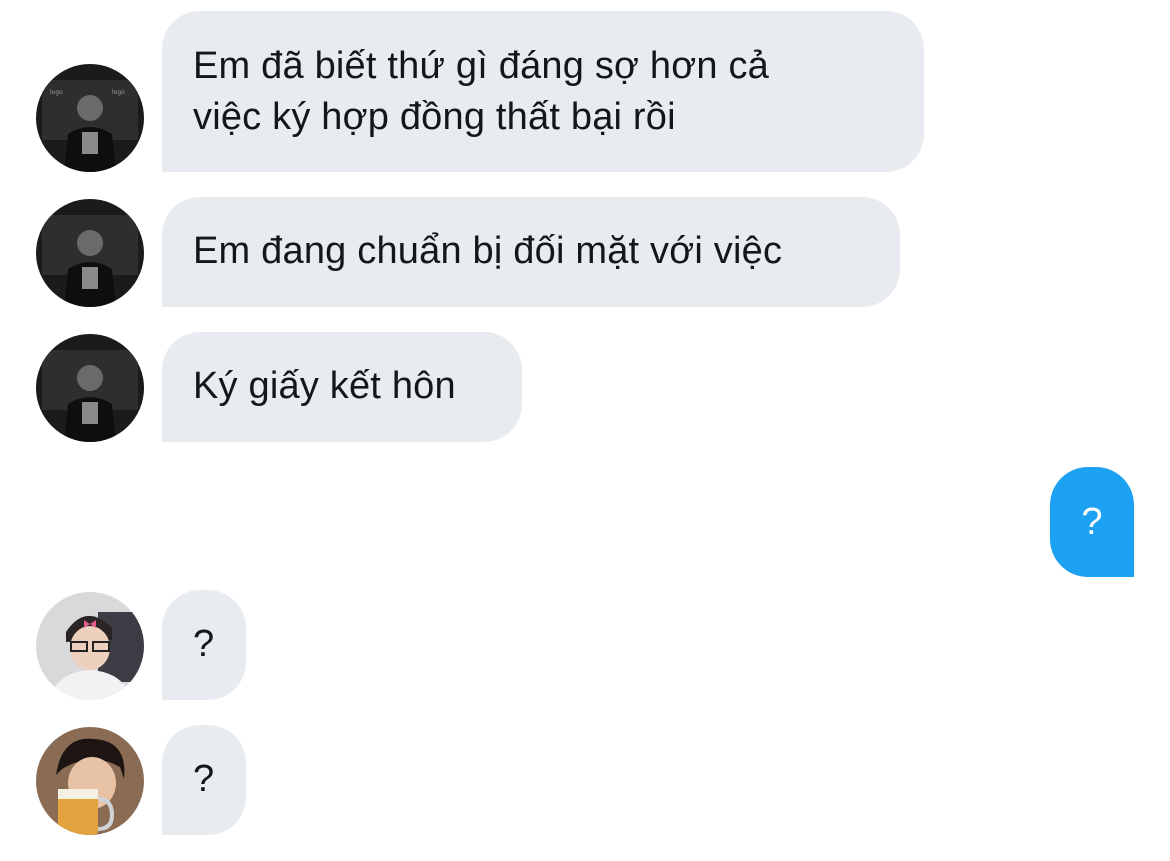  I want to click on avatar-sender-a: logo logo, so click(90, 118).